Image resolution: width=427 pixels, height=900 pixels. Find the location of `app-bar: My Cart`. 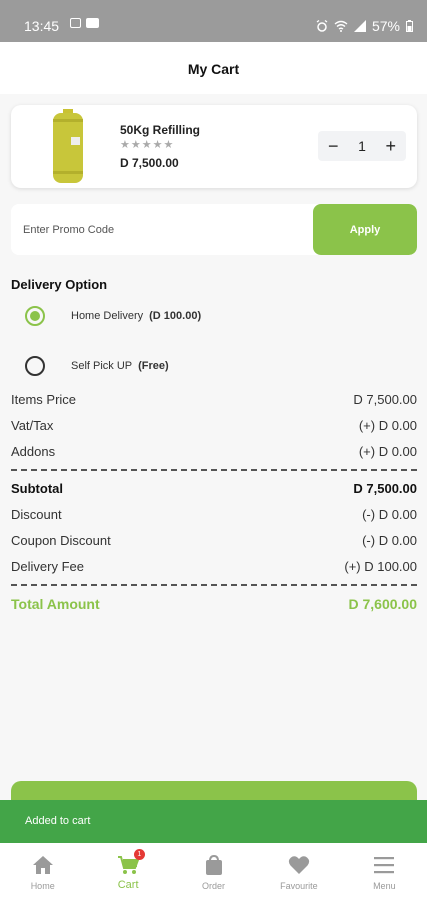

app-bar: My Cart is located at coordinates (213, 68).